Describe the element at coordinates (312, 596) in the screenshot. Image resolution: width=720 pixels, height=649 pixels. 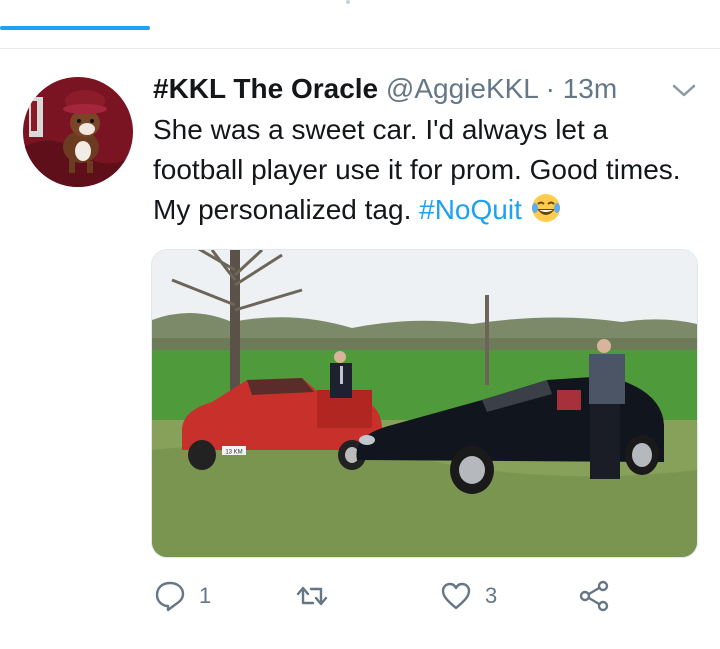
I see `retweet-icon` at that location.